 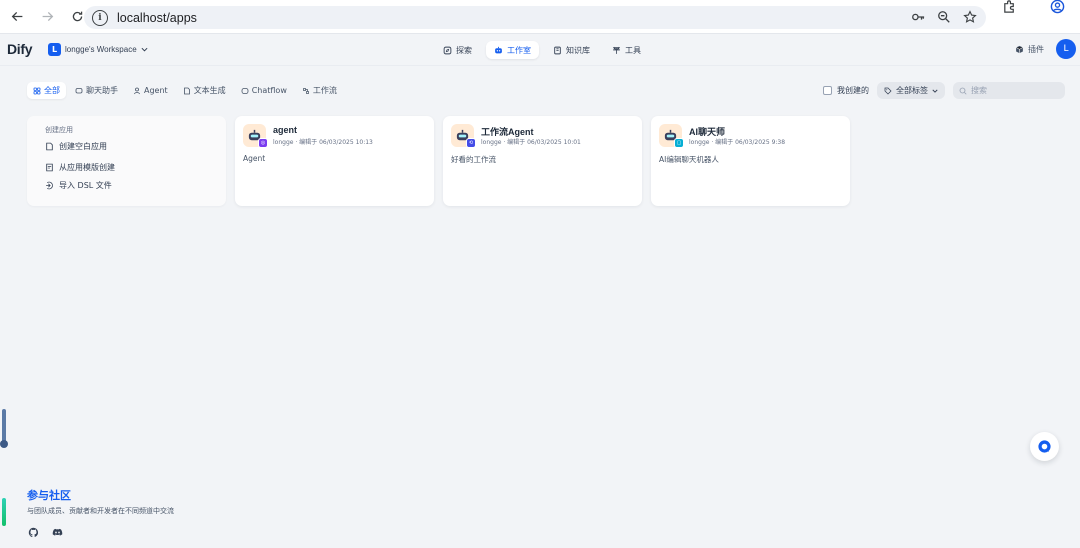 I want to click on agent-icon, so click(x=137, y=90).